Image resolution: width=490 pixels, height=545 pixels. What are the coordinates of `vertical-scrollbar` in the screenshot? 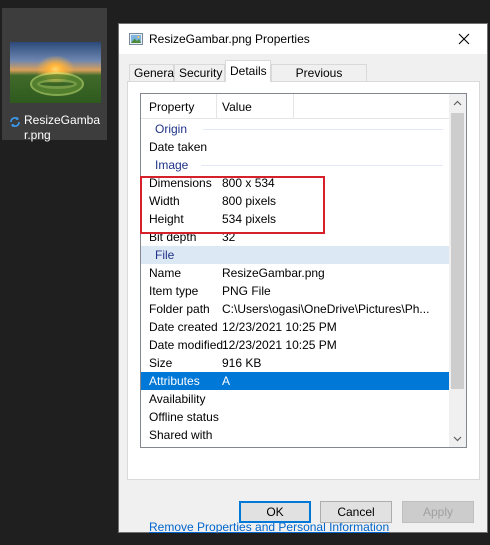 It's located at (457, 270).